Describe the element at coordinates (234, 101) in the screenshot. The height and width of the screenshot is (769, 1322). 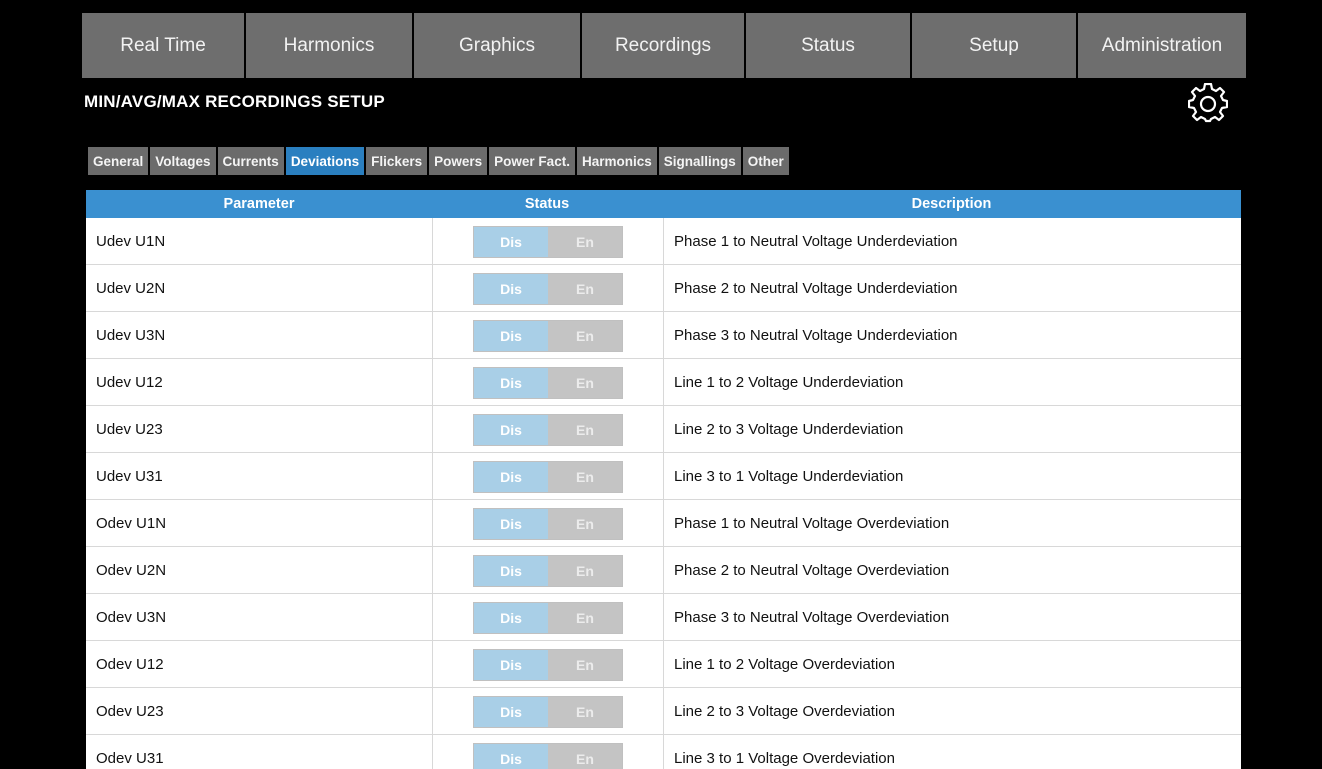
I see `page-title: MIN/AVG/MAX RECORDINGS SETUP` at that location.